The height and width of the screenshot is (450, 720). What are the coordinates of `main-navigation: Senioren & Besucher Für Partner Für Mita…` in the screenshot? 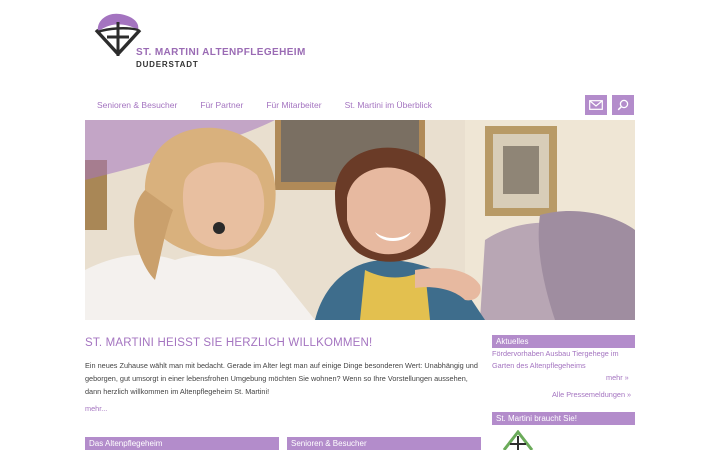 It's located at (276, 105).